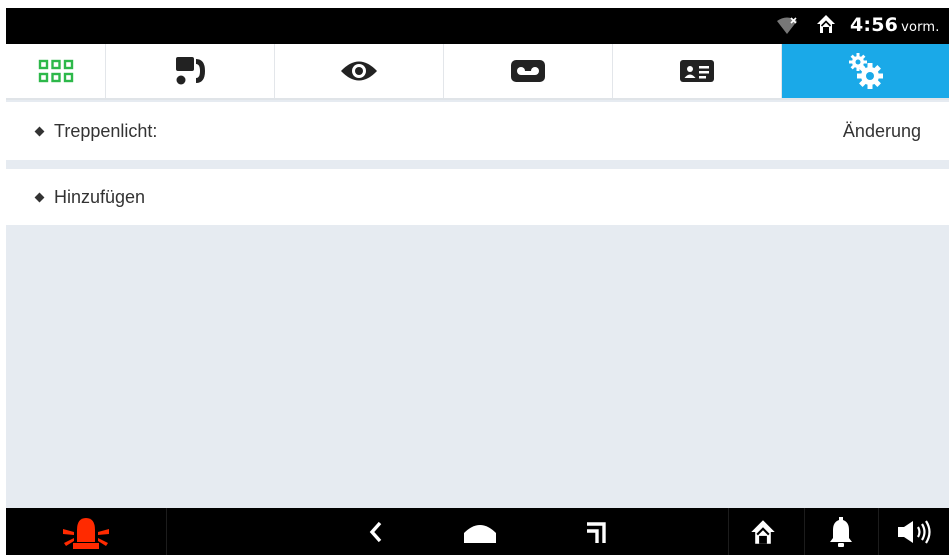  What do you see at coordinates (874, 25) in the screenshot?
I see `clock-time: 4:56` at bounding box center [874, 25].